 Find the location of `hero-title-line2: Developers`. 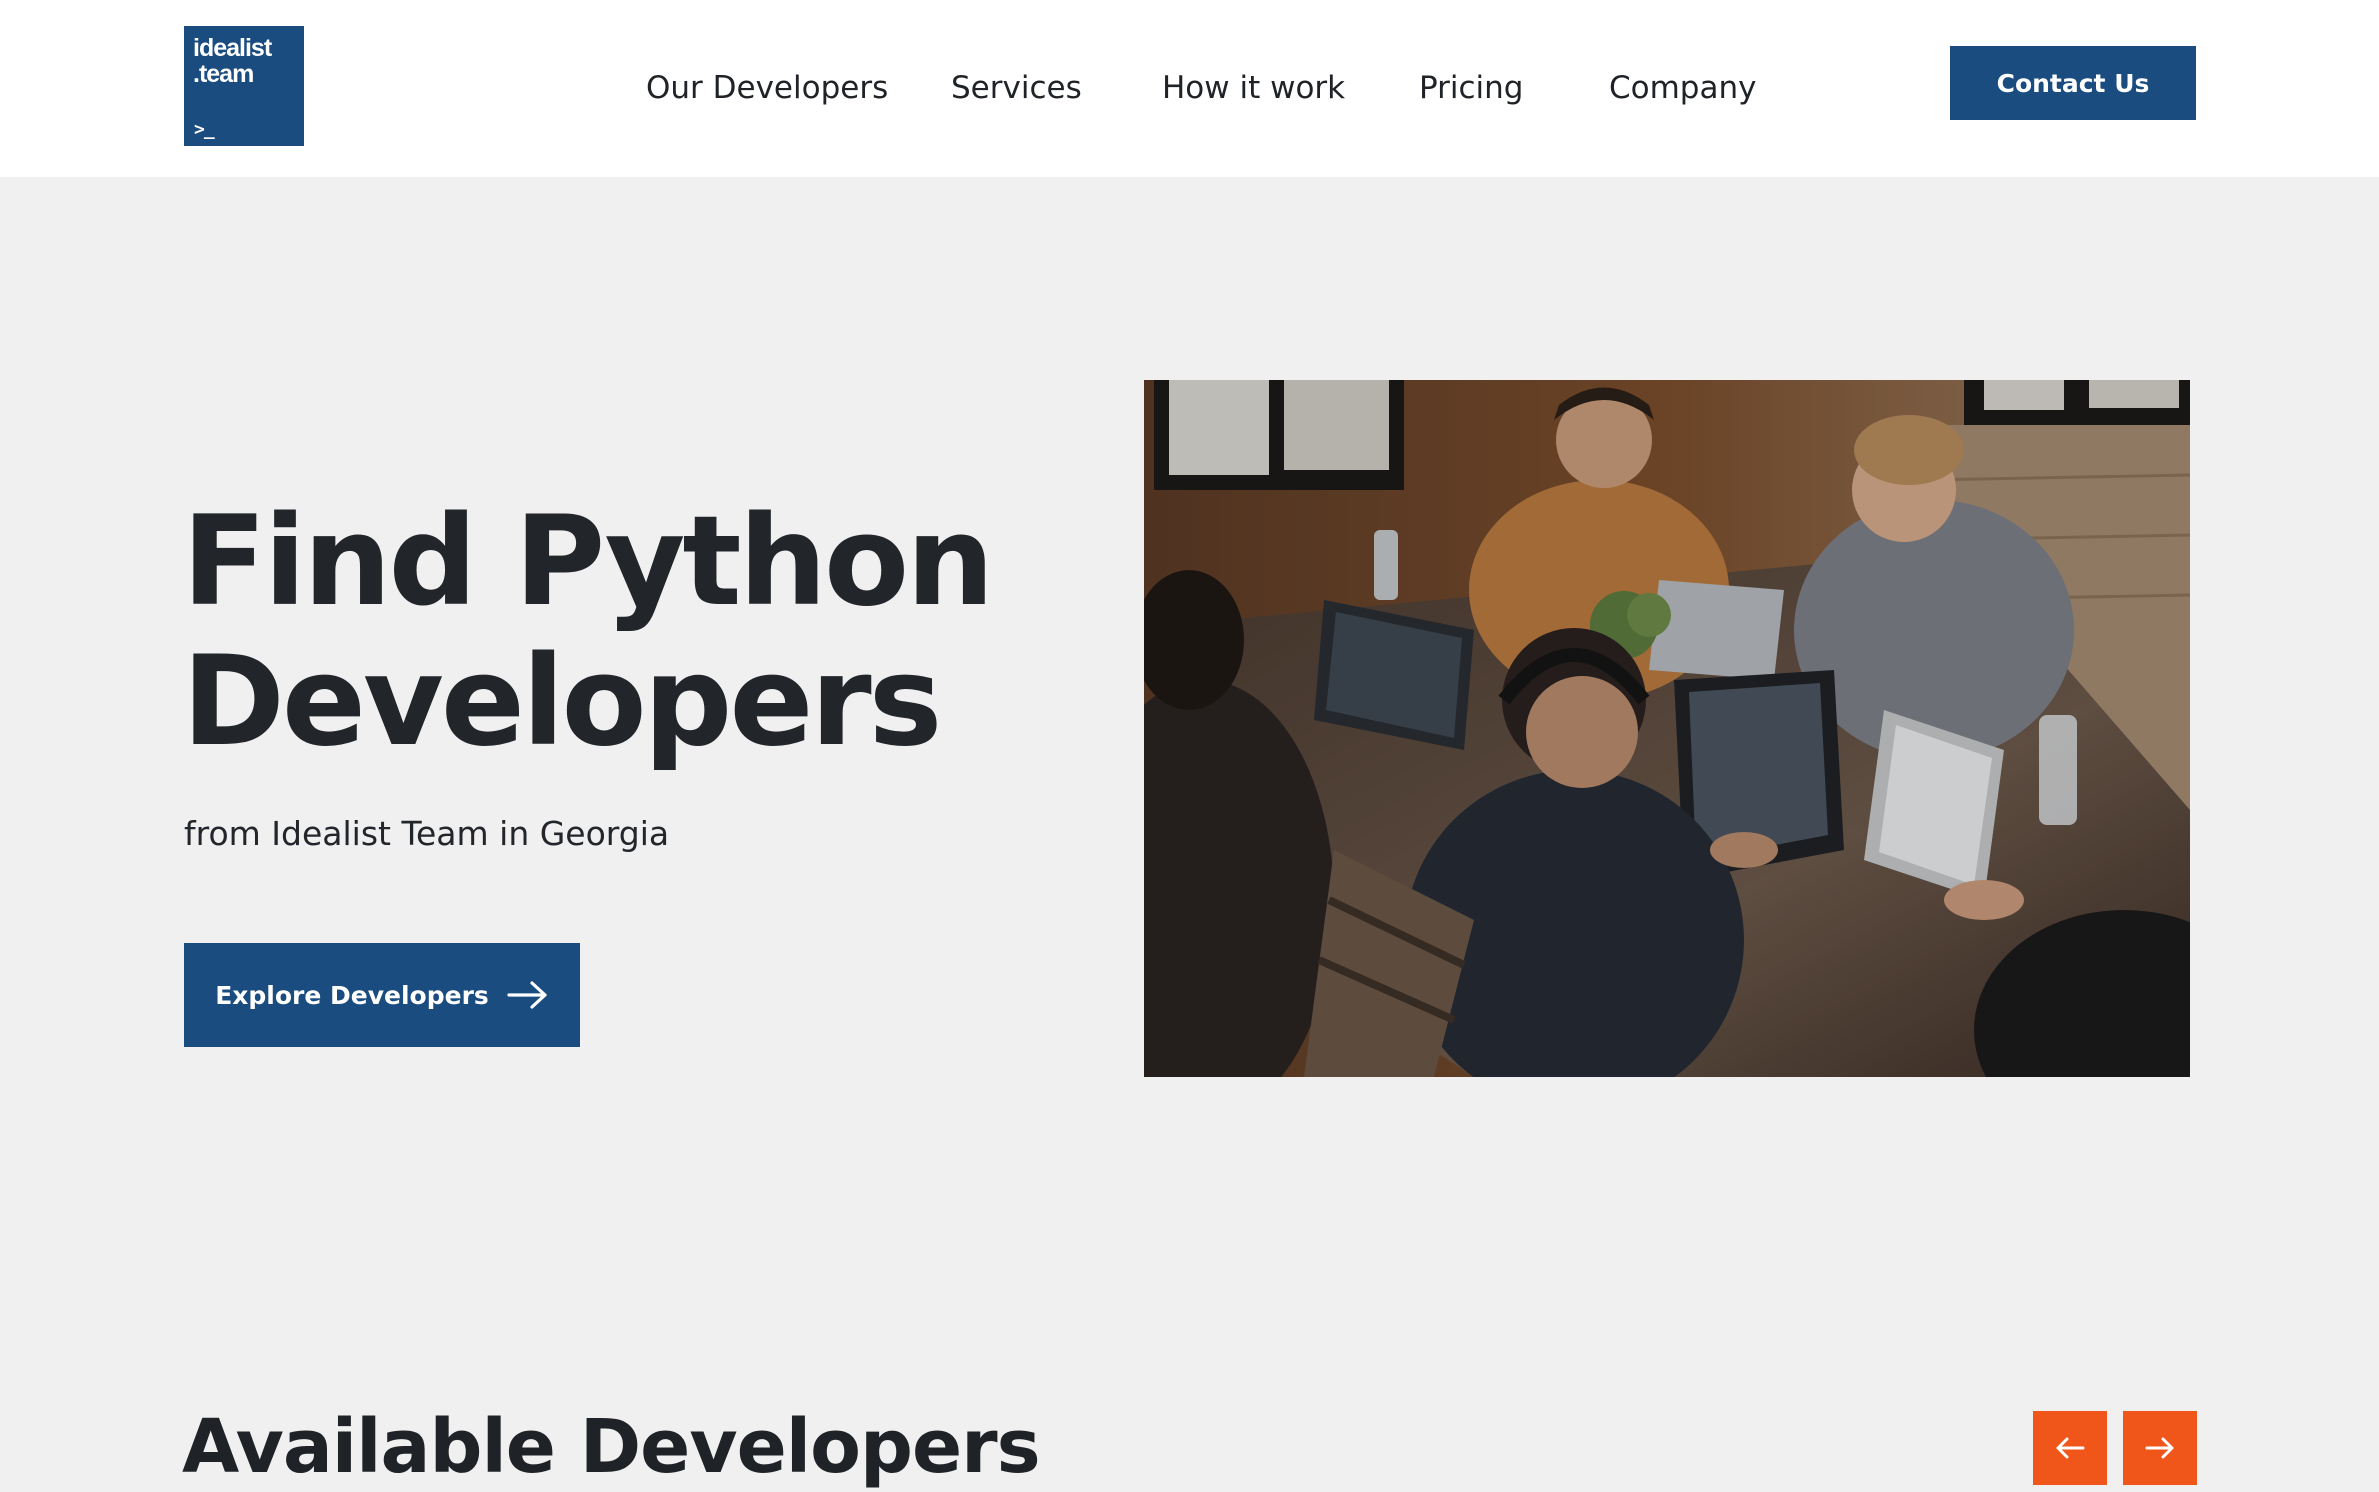

hero-title-line2: Developers is located at coordinates (562, 702).